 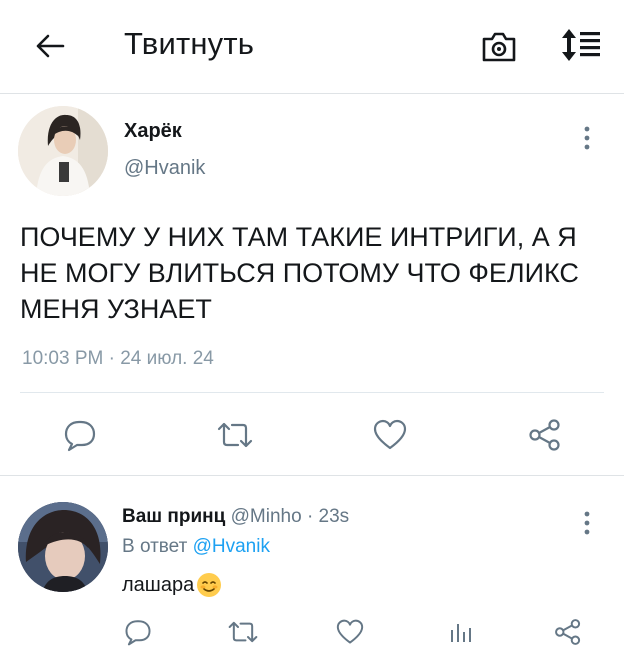 What do you see at coordinates (312, 47) in the screenshot?
I see `top-bar: Твитнуть` at bounding box center [312, 47].